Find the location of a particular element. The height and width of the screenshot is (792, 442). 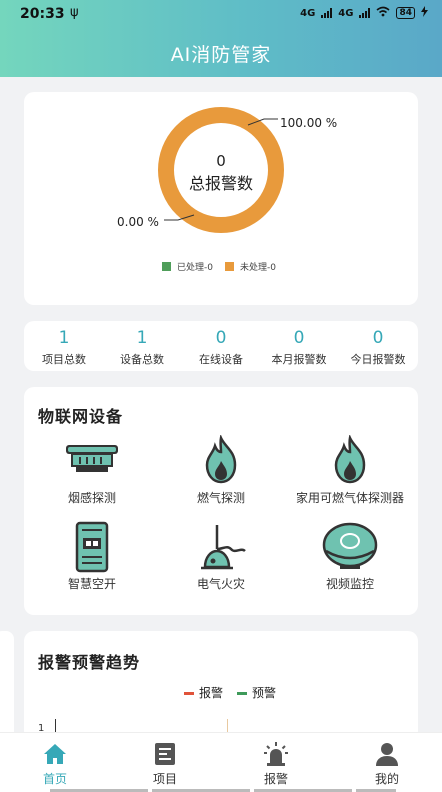

status-bar: 20:33 ψ 4G 4G 84 is located at coordinates (221, 14).